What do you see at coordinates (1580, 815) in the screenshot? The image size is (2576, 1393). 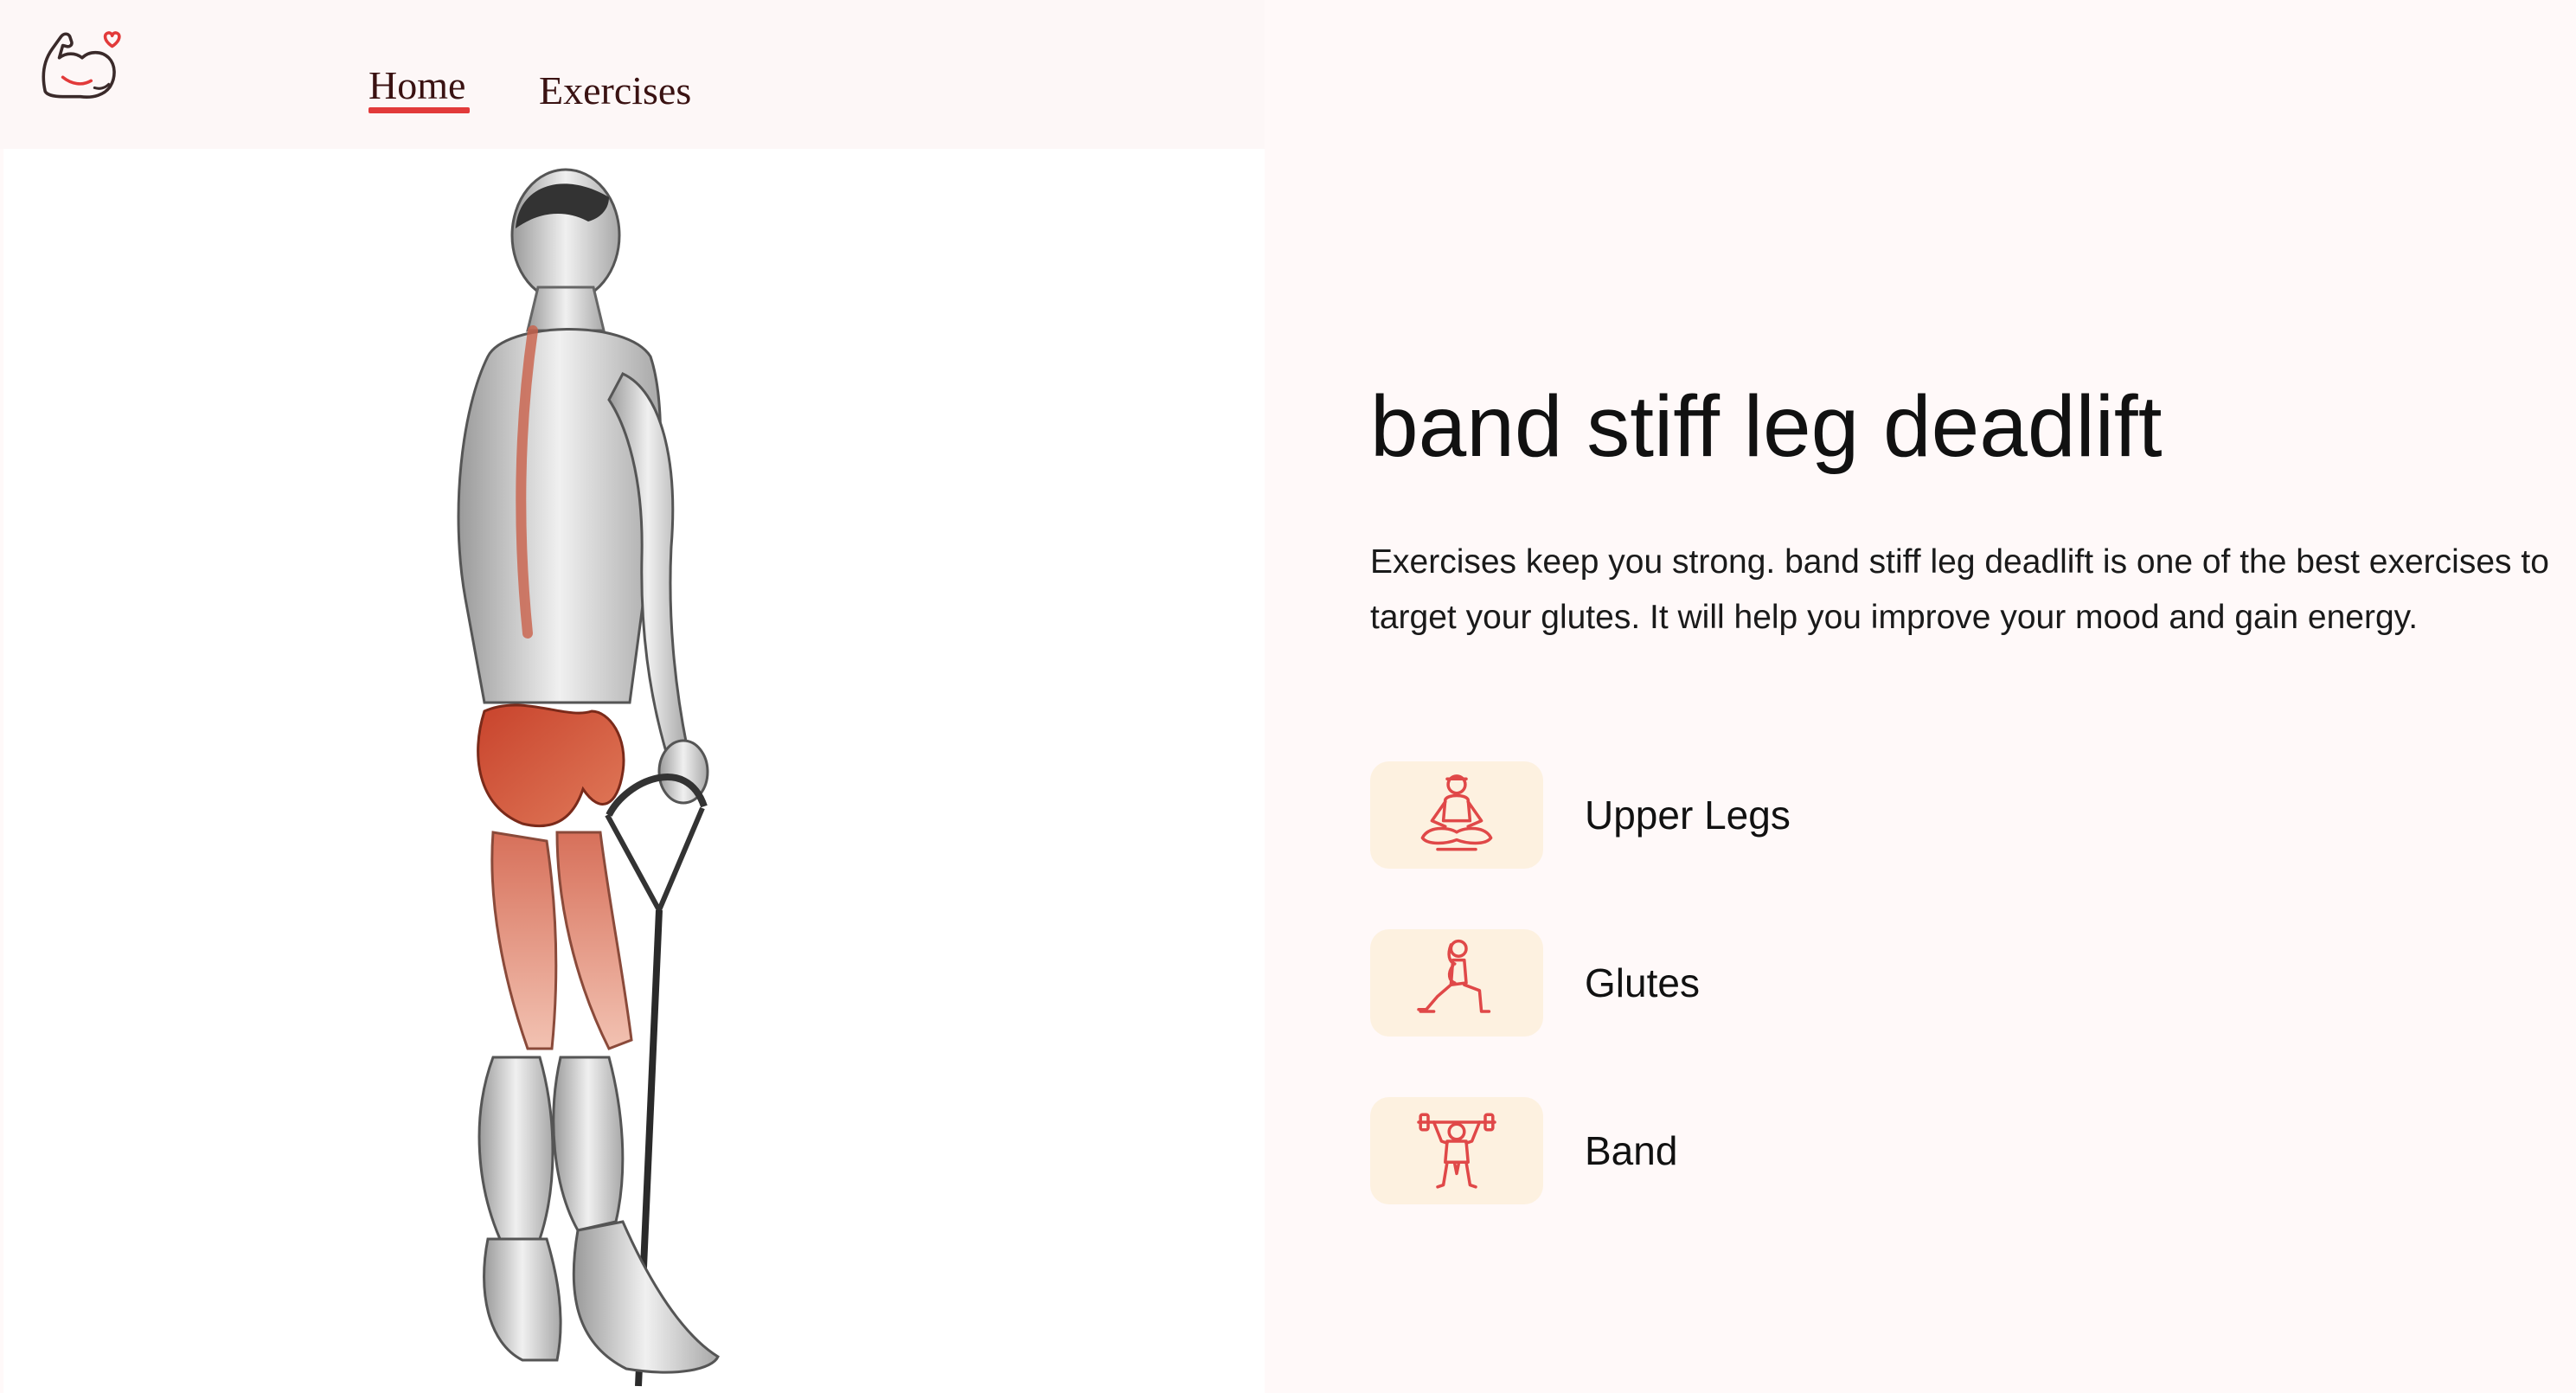 I see `tag-upper-legs: Upper Legs` at bounding box center [1580, 815].